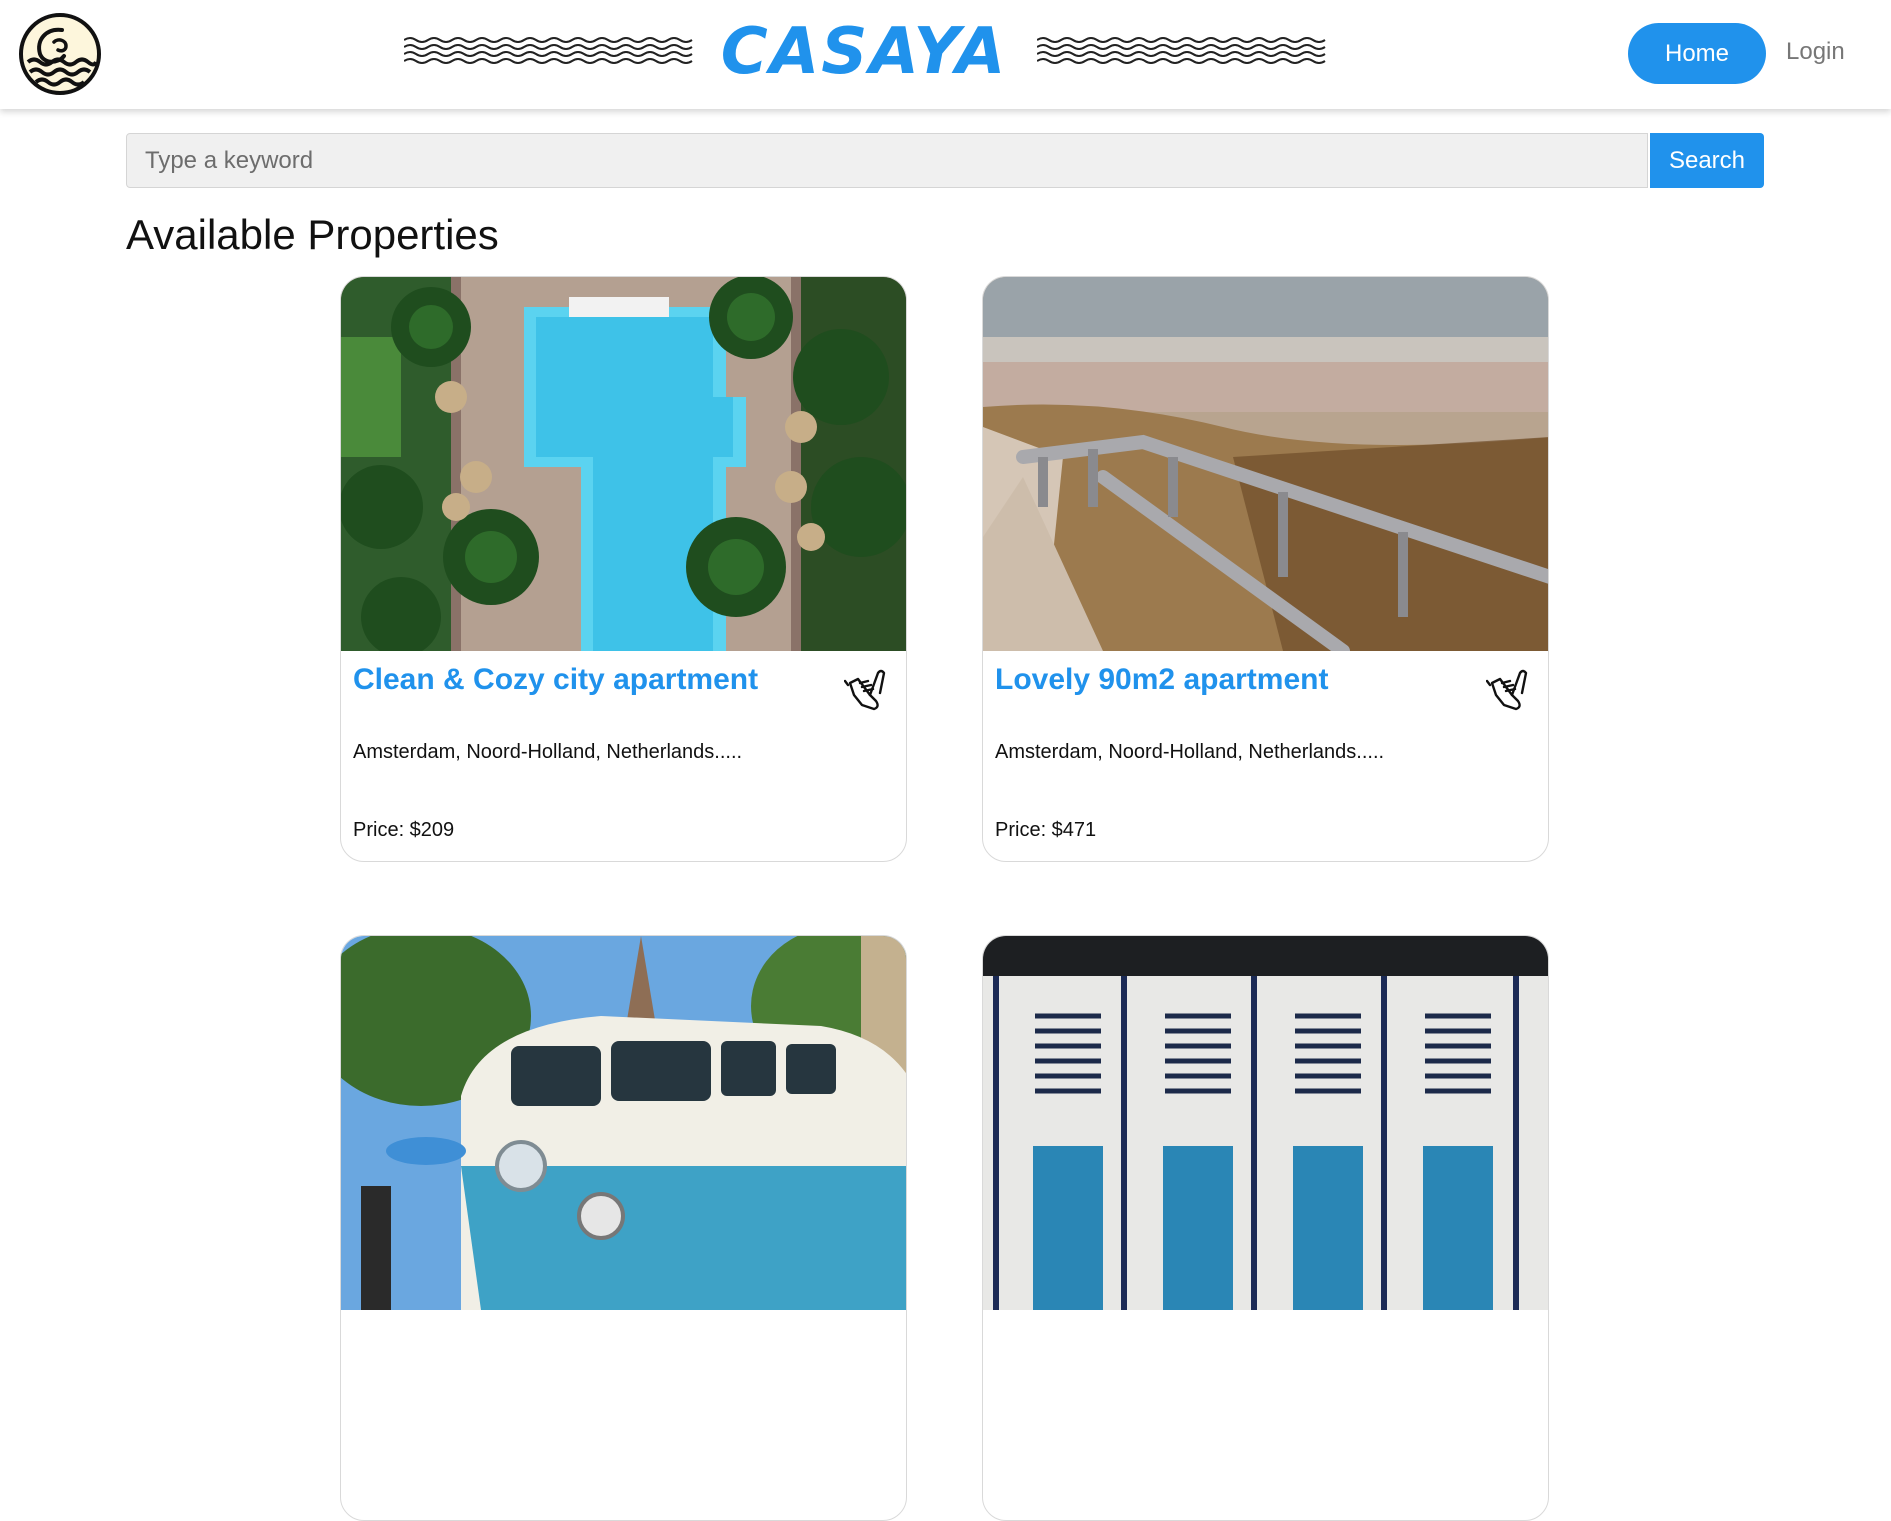 Image resolution: width=1891 pixels, height=1521 pixels. I want to click on nav-home-button: Home, so click(1697, 53).